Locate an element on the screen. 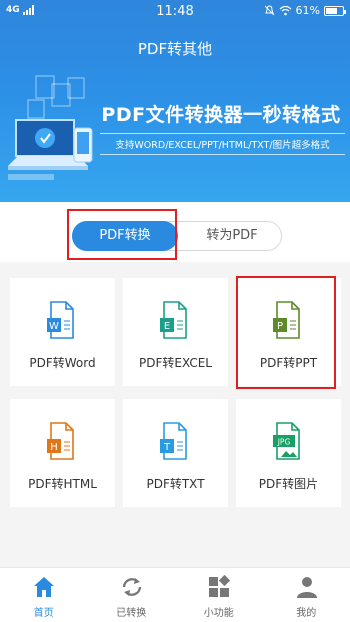  tool-pdf-to-excel: E PDF转EXCEL is located at coordinates (175, 332).